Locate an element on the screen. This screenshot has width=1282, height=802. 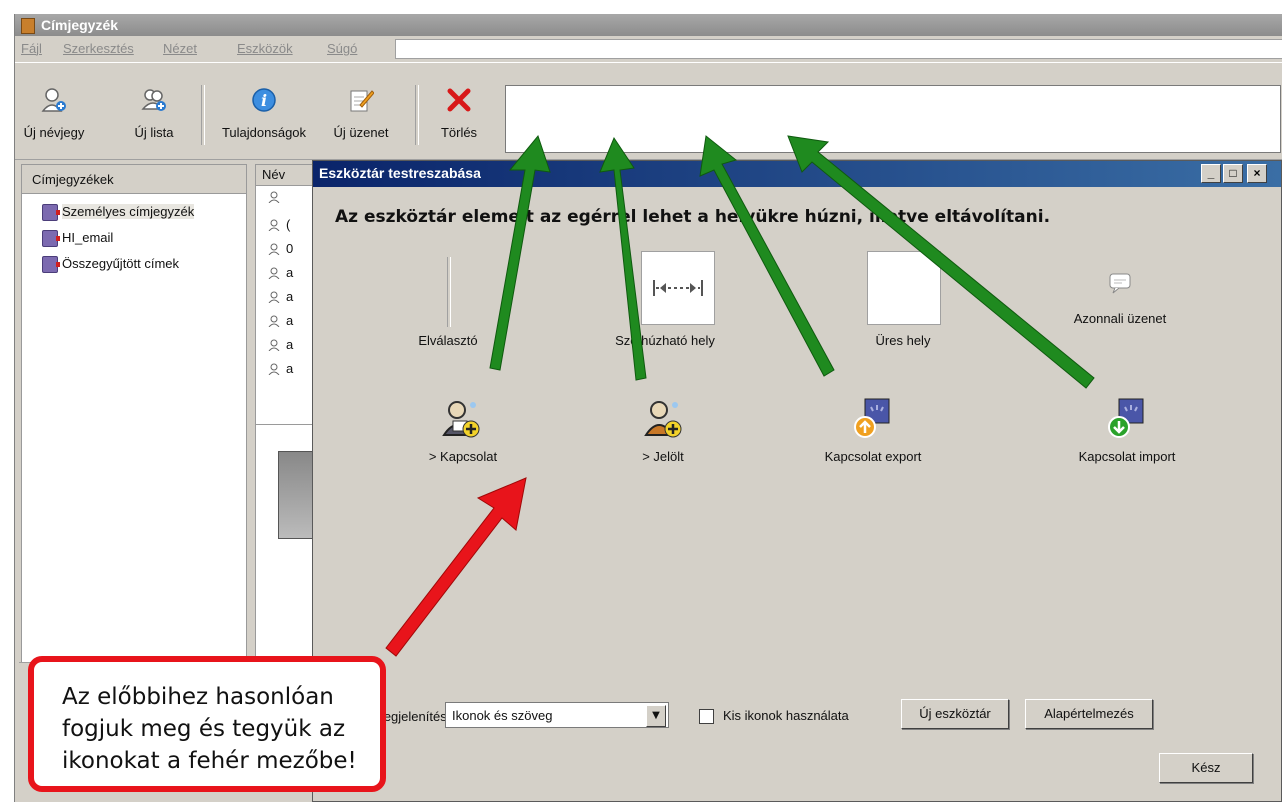
callout-line-3: ikonokat a fehér mezőbe! is located at coordinates (209, 761).